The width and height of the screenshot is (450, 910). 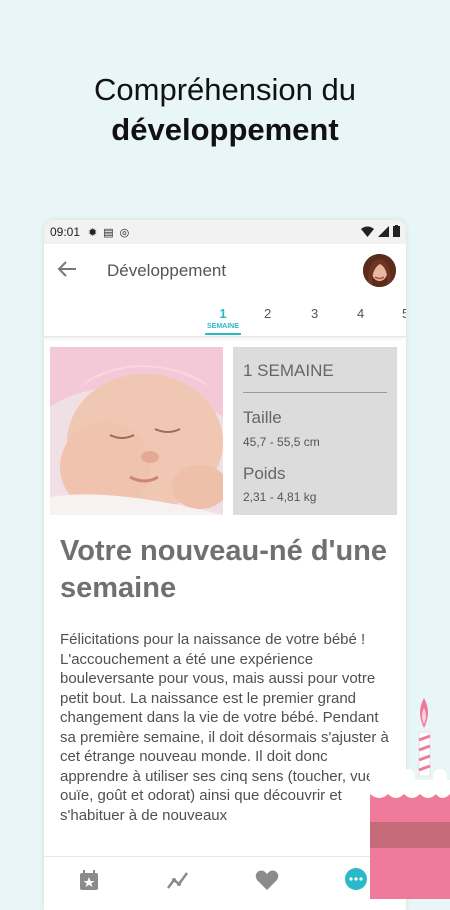 I want to click on weight-label: Poids, so click(x=264, y=473).